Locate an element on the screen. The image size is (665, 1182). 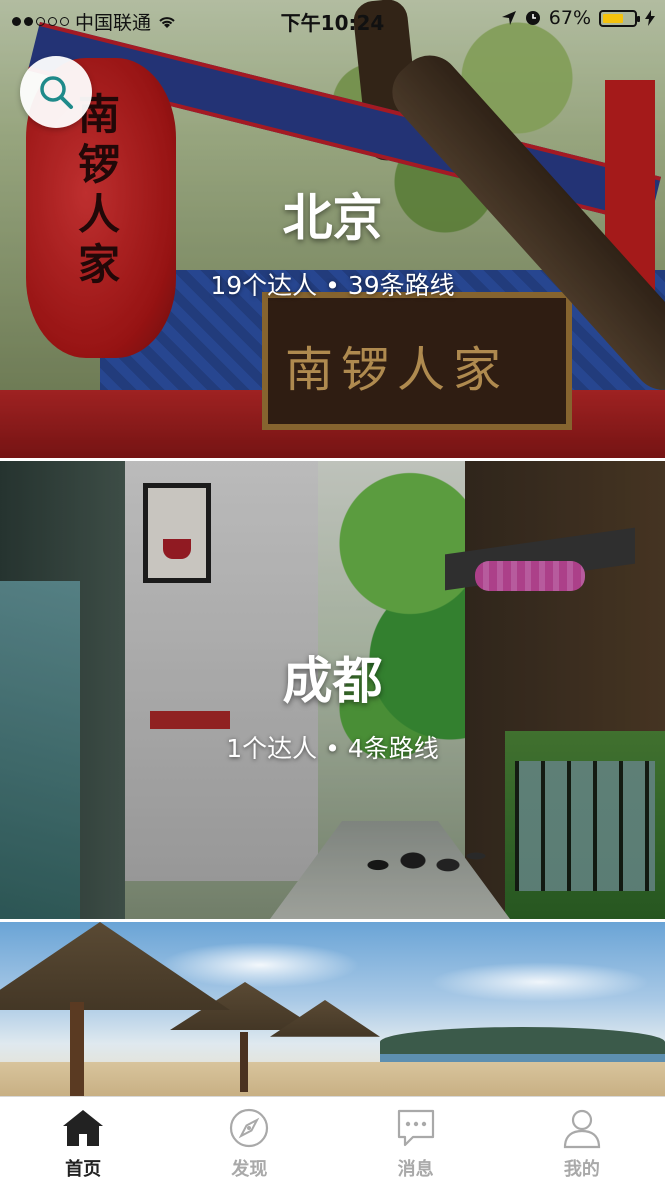
tab-home: 首页 is located at coordinates (83, 1139).